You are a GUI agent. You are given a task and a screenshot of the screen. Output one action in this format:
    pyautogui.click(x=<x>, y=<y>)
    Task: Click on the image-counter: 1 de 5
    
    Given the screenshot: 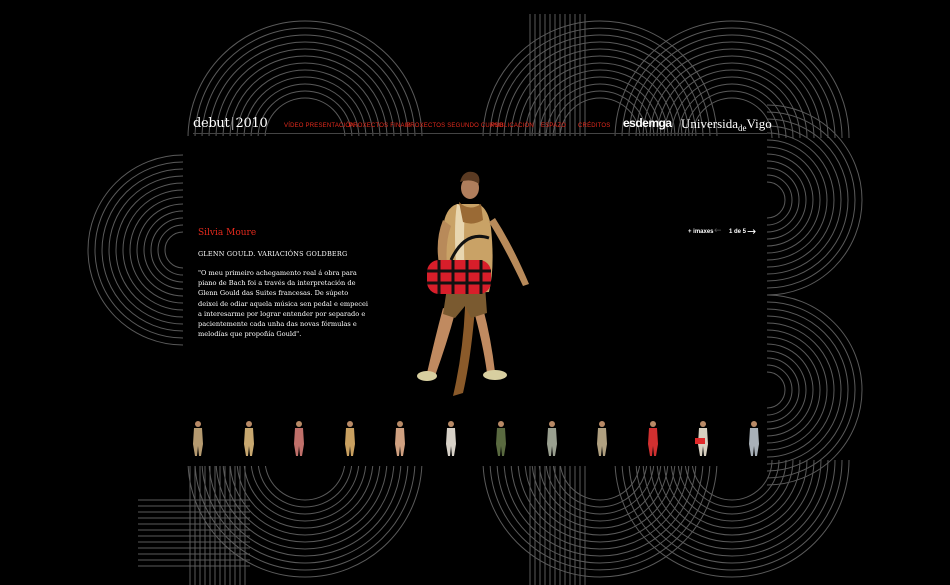 What is the action you would take?
    pyautogui.click(x=738, y=232)
    